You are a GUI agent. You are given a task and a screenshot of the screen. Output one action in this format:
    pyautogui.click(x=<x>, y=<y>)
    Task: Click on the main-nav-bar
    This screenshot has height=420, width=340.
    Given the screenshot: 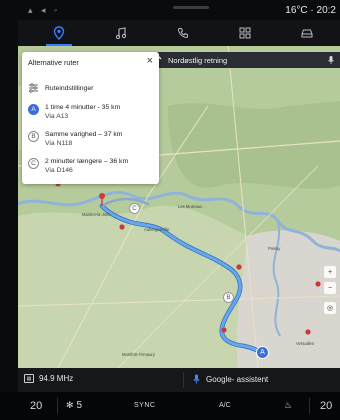 What is the action you would take?
    pyautogui.click(x=179, y=33)
    